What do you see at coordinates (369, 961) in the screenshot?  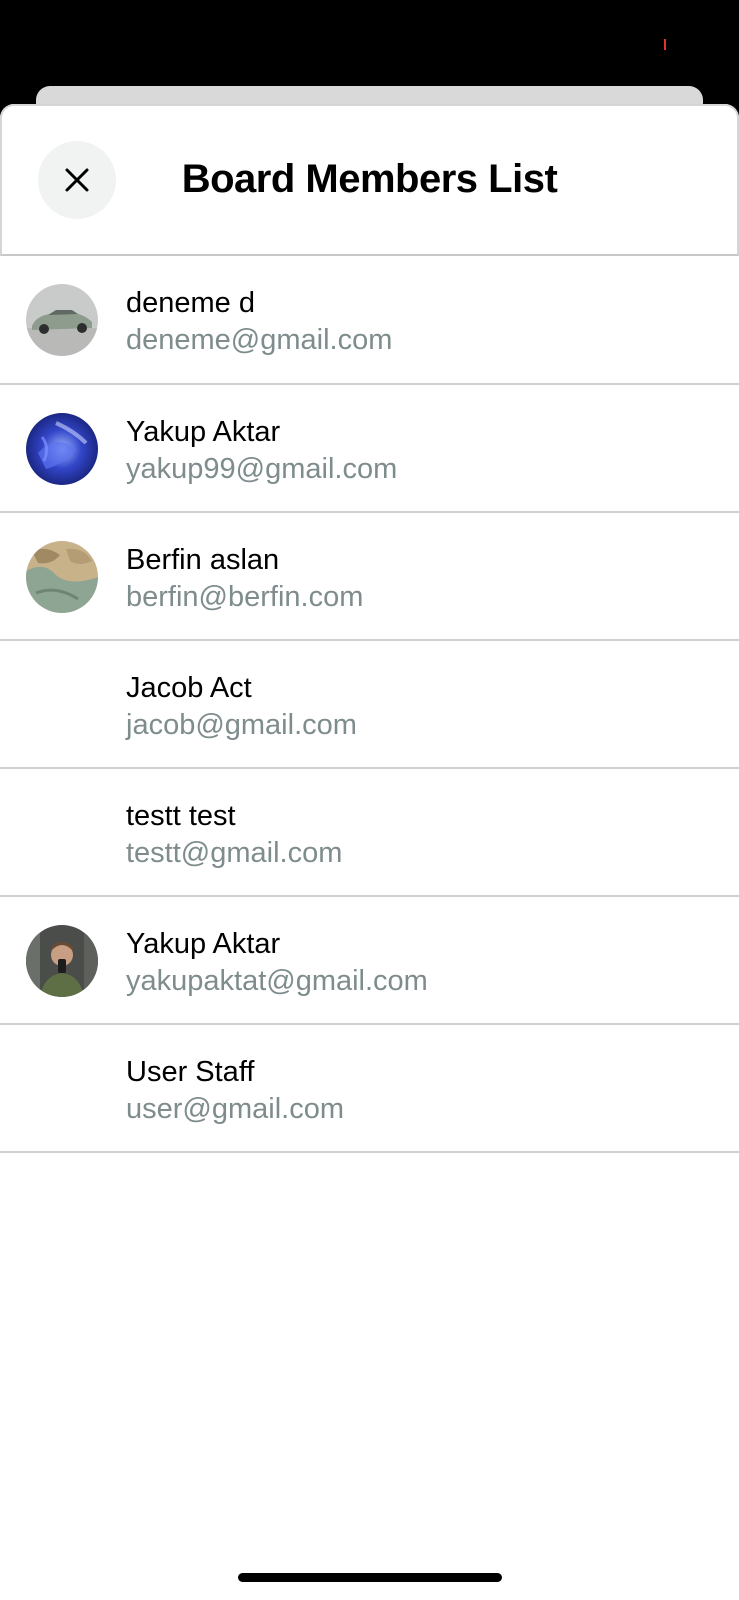 I see `member-row: Yakup Aktar yakupaktat@gmail.com` at bounding box center [369, 961].